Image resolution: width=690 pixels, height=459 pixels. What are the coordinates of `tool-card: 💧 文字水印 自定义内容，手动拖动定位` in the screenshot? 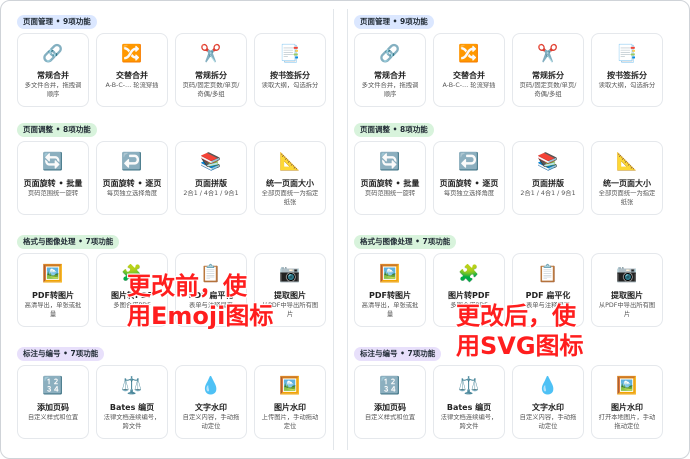 It's located at (211, 402).